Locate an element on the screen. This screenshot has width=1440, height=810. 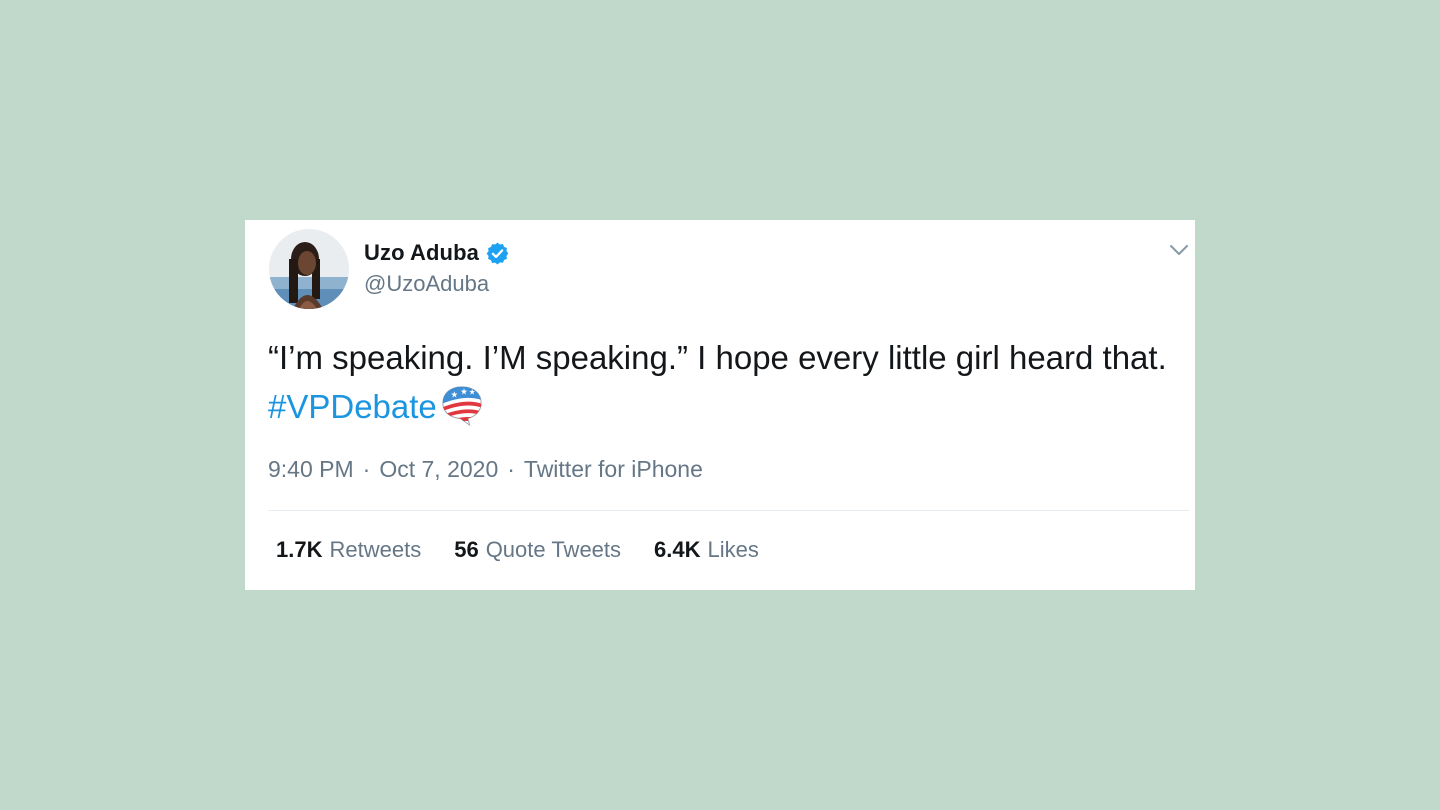
quote-tweets-label: Quote Tweets is located at coordinates (553, 549).